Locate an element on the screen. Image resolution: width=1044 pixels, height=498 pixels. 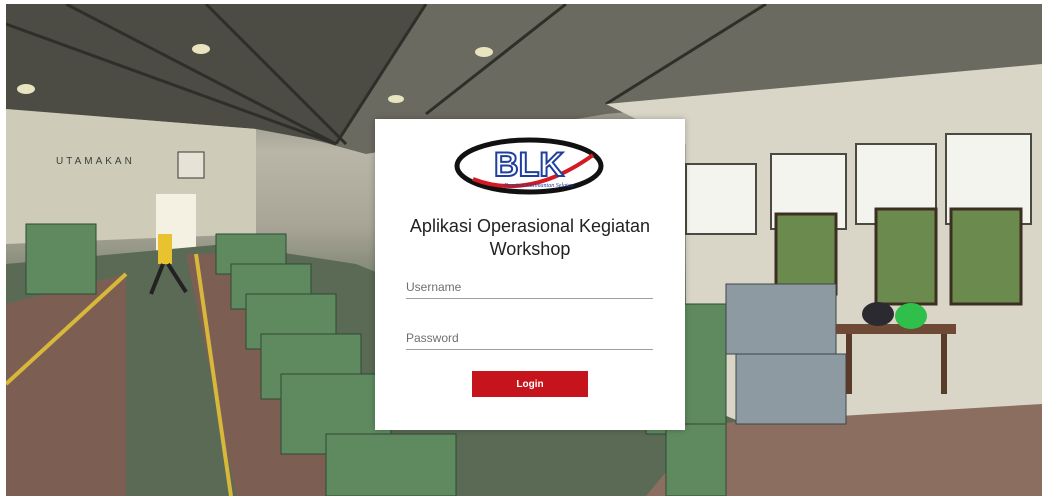
blk-logo: BLK Provinsi Kalimantan Selatan is located at coordinates (529, 166).